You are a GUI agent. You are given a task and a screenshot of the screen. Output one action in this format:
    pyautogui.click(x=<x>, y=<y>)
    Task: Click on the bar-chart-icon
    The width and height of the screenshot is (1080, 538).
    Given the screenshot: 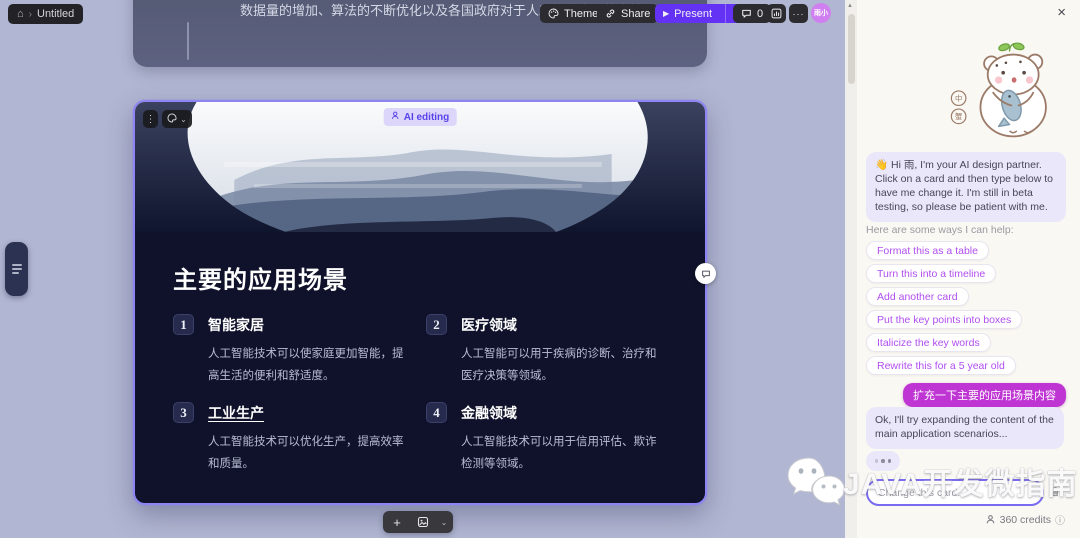 What is the action you would take?
    pyautogui.click(x=776, y=13)
    